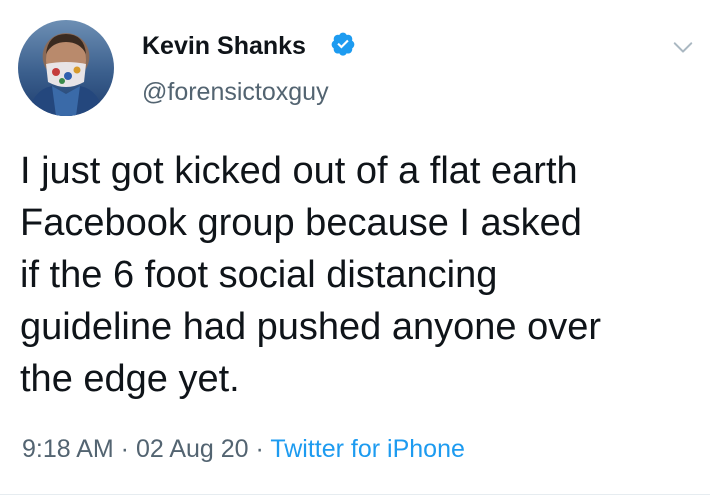 Image resolution: width=710 pixels, height=504 pixels. What do you see at coordinates (224, 46) in the screenshot?
I see `author-name: Kevin Shanks` at bounding box center [224, 46].